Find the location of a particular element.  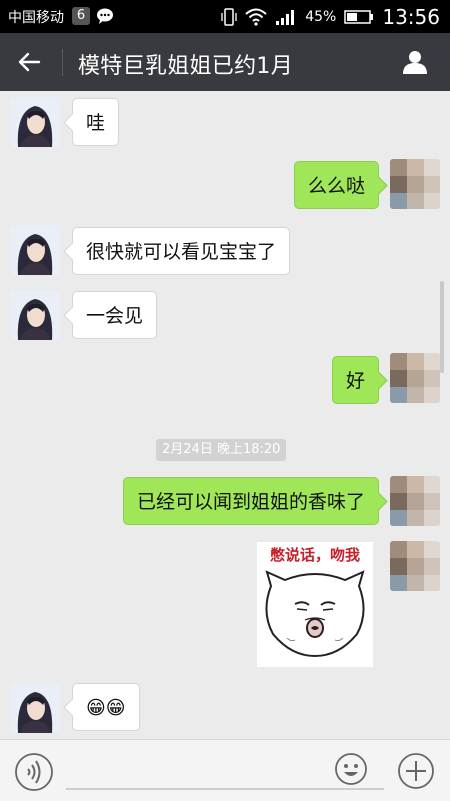

scrollbar is located at coordinates (442, 327).